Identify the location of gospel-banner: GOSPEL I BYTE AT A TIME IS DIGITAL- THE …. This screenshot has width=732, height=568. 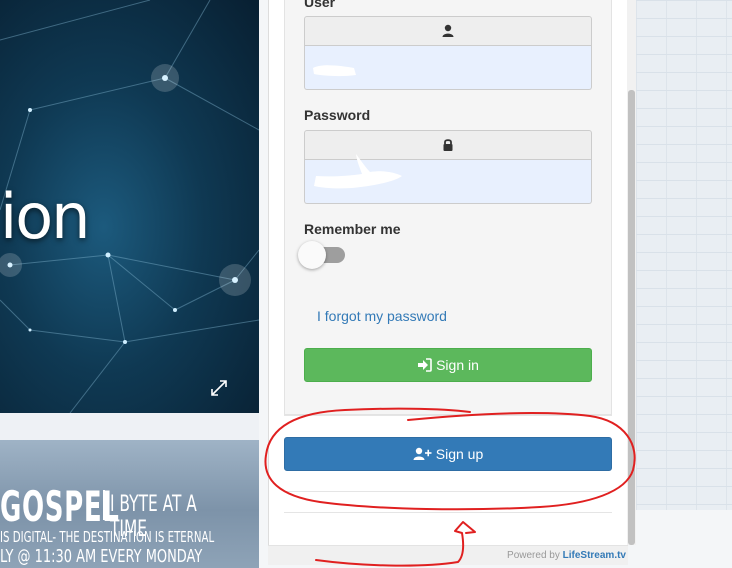
(129, 504).